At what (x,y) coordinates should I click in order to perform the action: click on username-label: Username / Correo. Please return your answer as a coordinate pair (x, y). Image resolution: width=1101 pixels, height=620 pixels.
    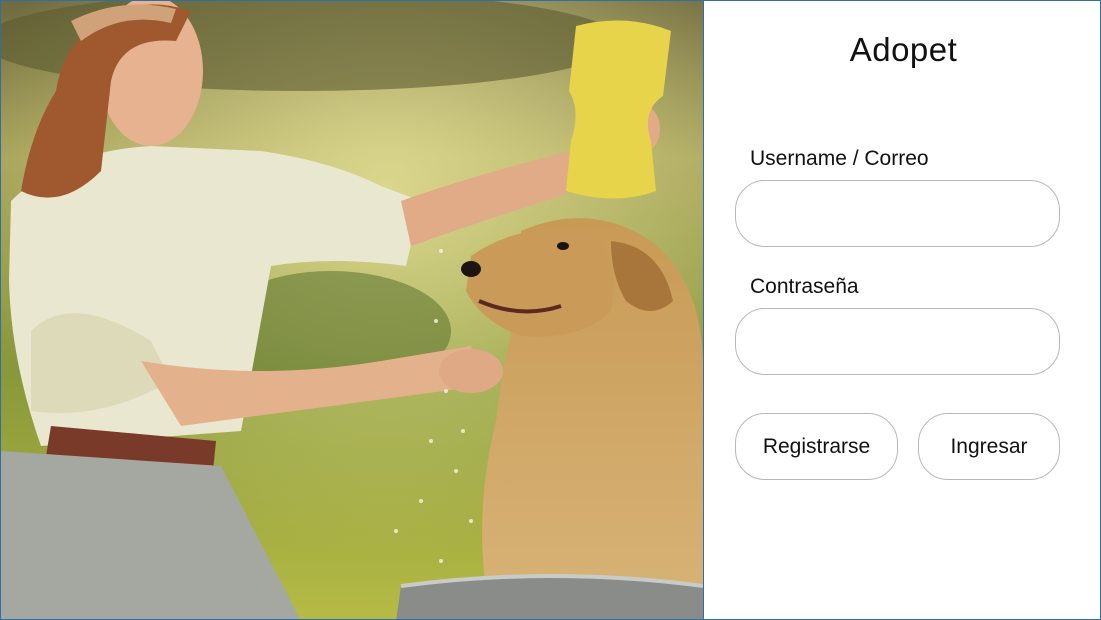
    Looking at the image, I should click on (839, 158).